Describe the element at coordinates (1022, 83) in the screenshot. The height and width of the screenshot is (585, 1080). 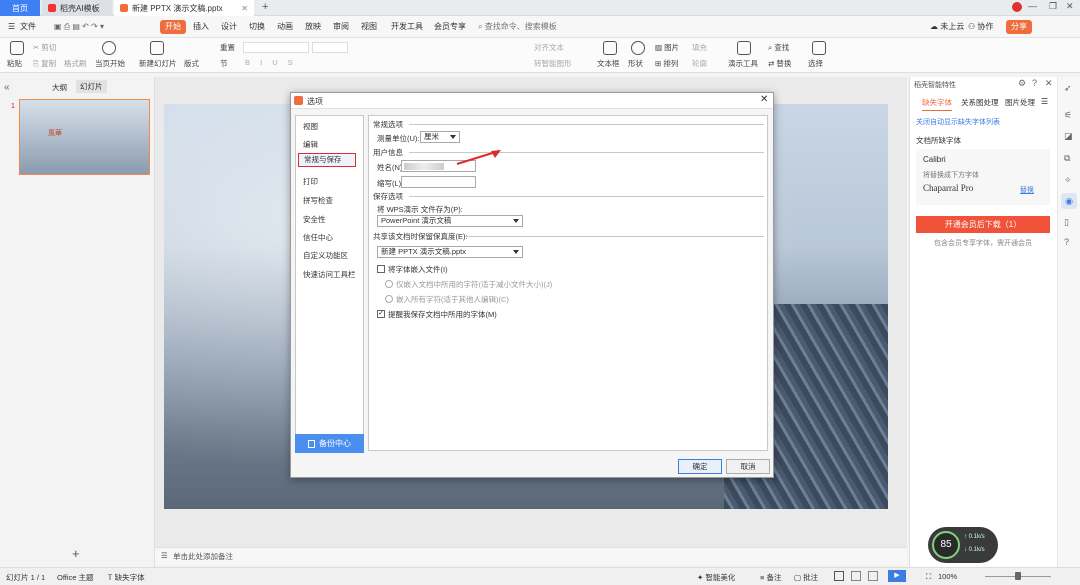
I see `settings-icon: ⚙` at that location.